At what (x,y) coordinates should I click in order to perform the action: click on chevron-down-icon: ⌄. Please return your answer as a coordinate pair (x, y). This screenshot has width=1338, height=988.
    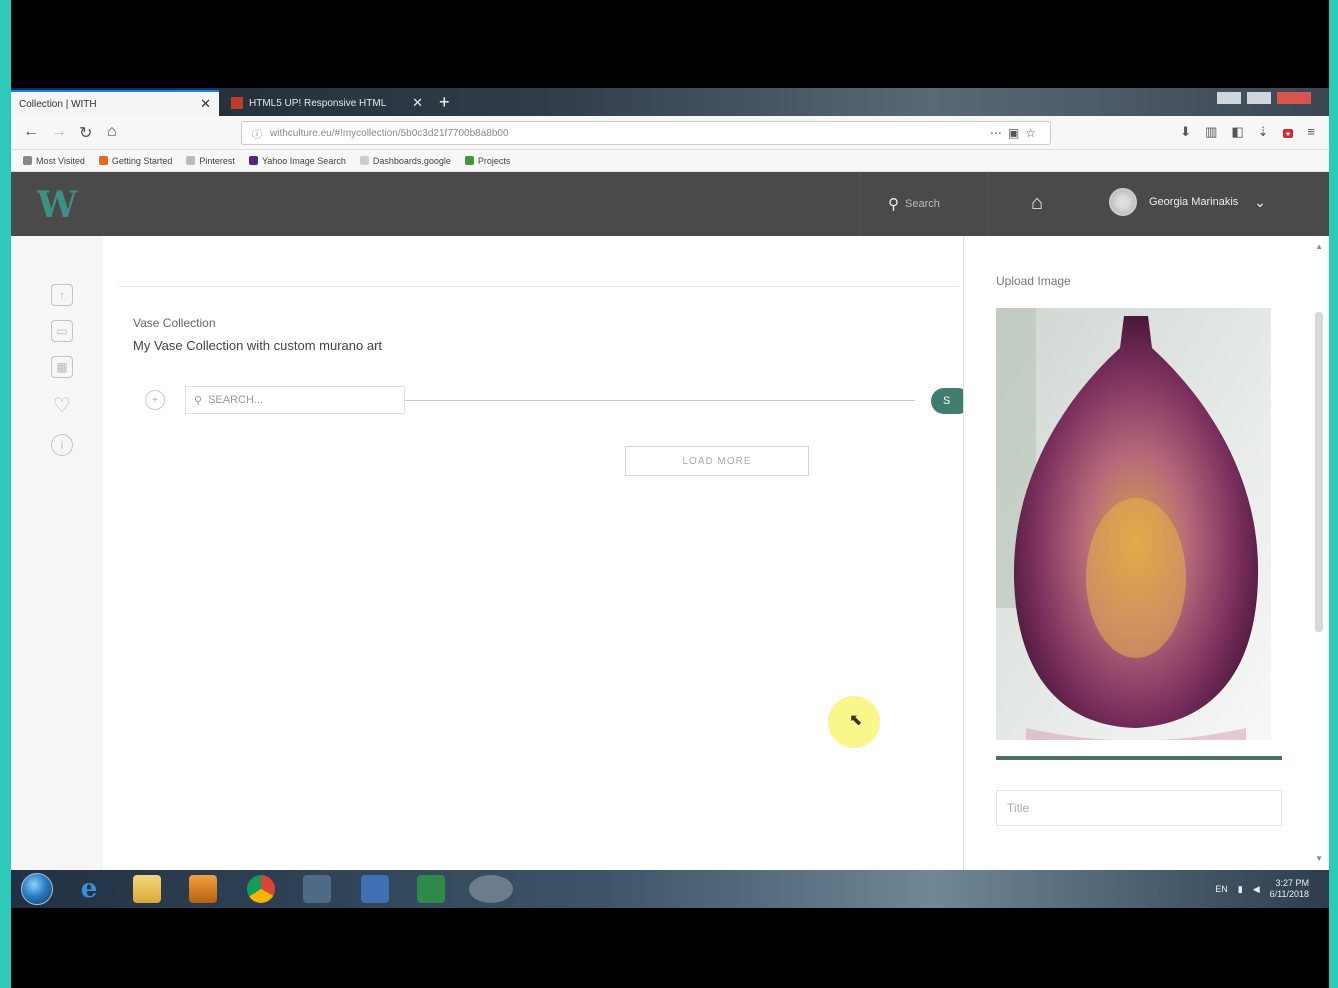
    Looking at the image, I should click on (1260, 201).